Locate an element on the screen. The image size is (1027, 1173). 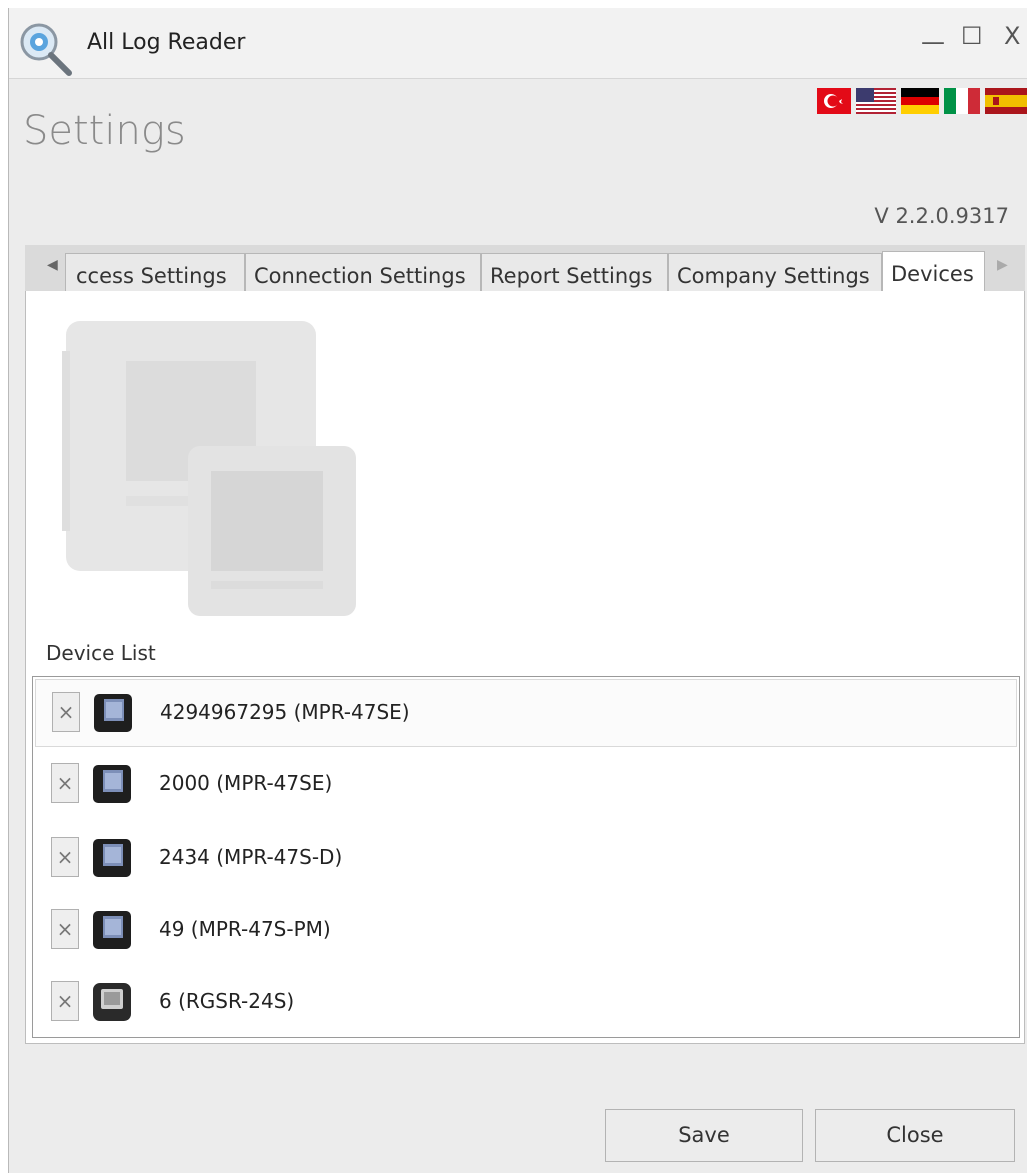
maximize-button: ☐ is located at coordinates (972, 36).